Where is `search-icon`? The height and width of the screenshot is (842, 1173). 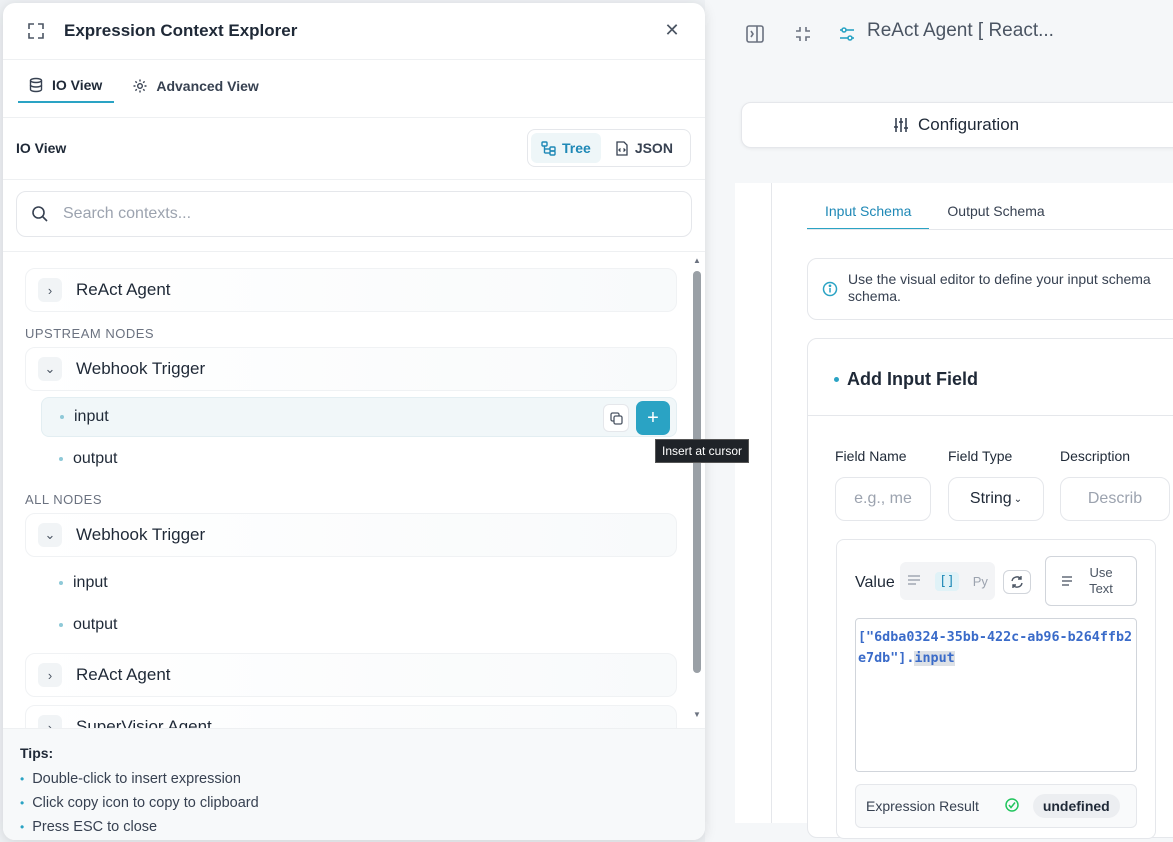
search-icon is located at coordinates (40, 214).